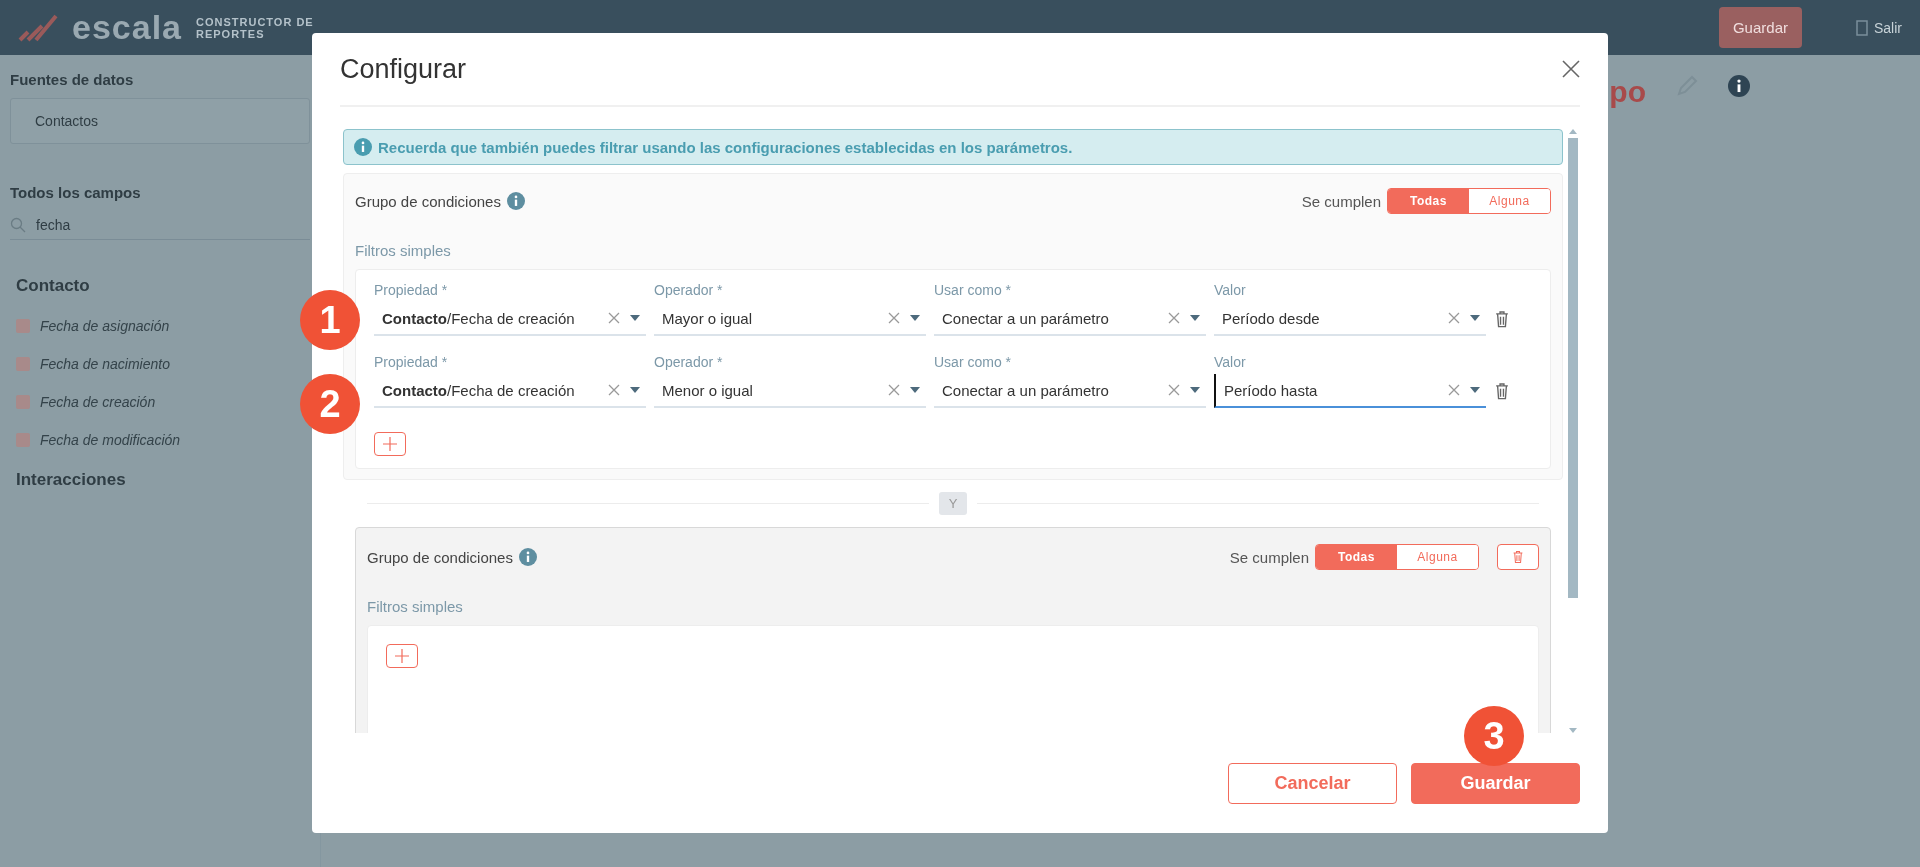  Describe the element at coordinates (1862, 27) in the screenshot. I see `door-icon` at that location.